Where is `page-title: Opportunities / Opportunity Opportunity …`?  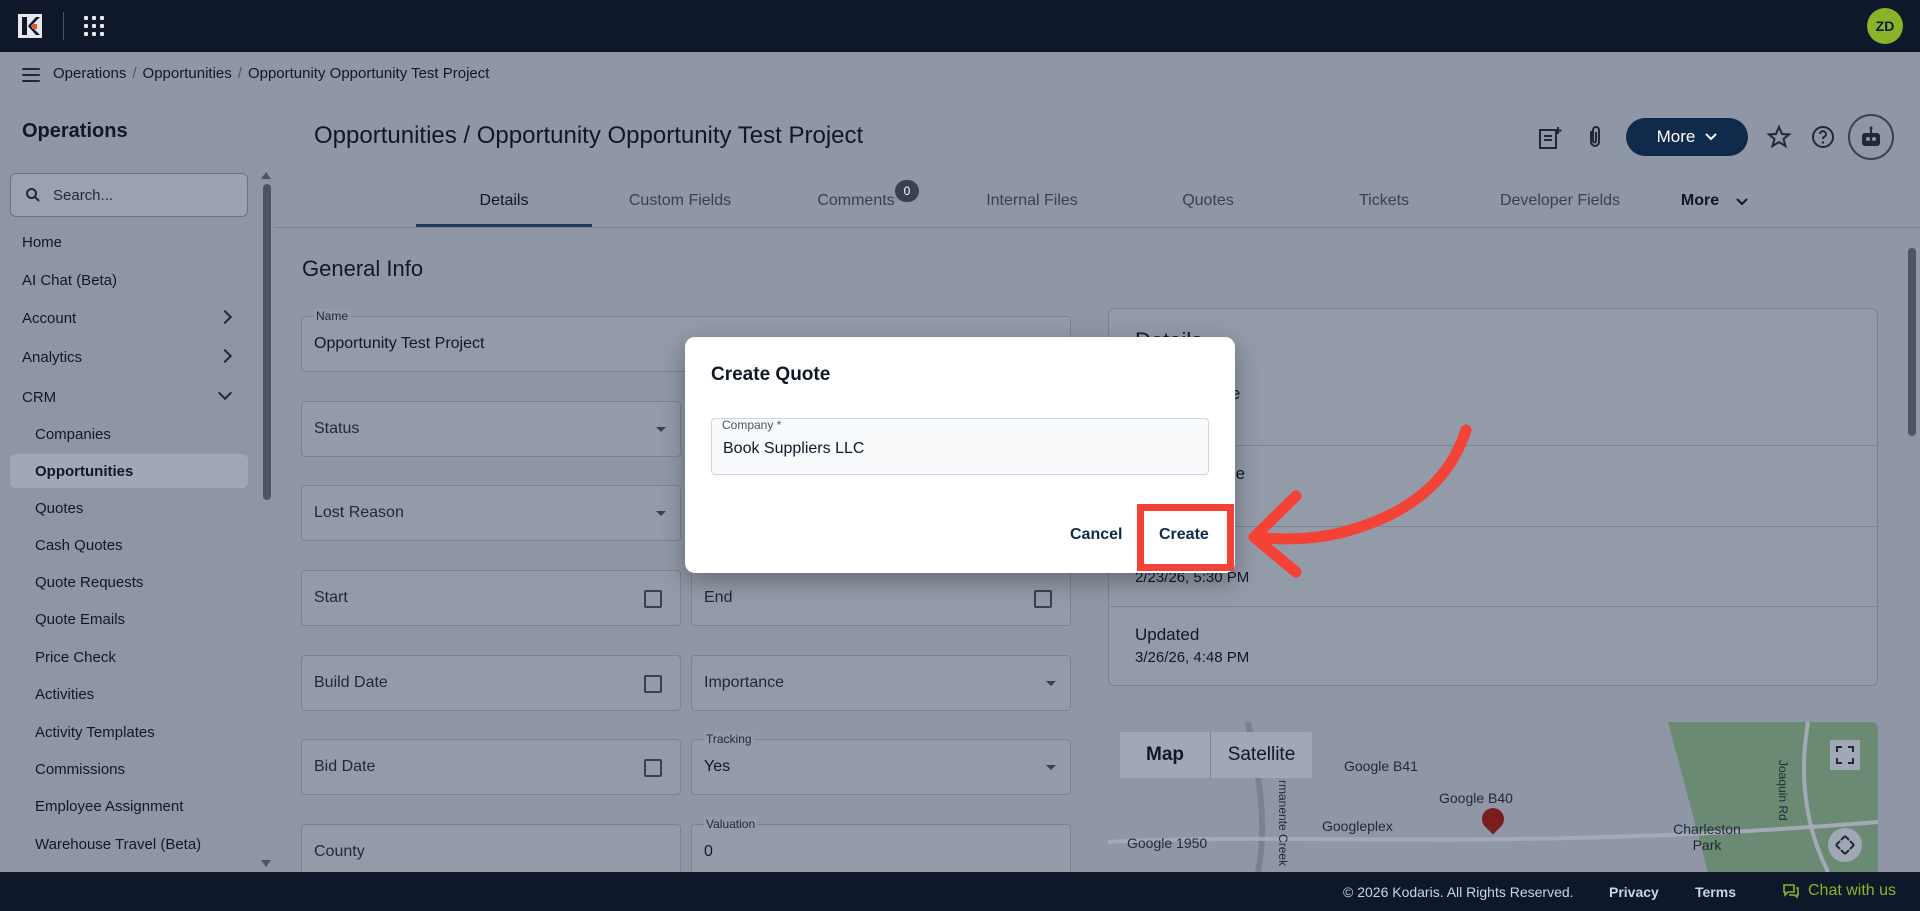
page-title: Opportunities / Opportunity Opportunity … is located at coordinates (589, 135).